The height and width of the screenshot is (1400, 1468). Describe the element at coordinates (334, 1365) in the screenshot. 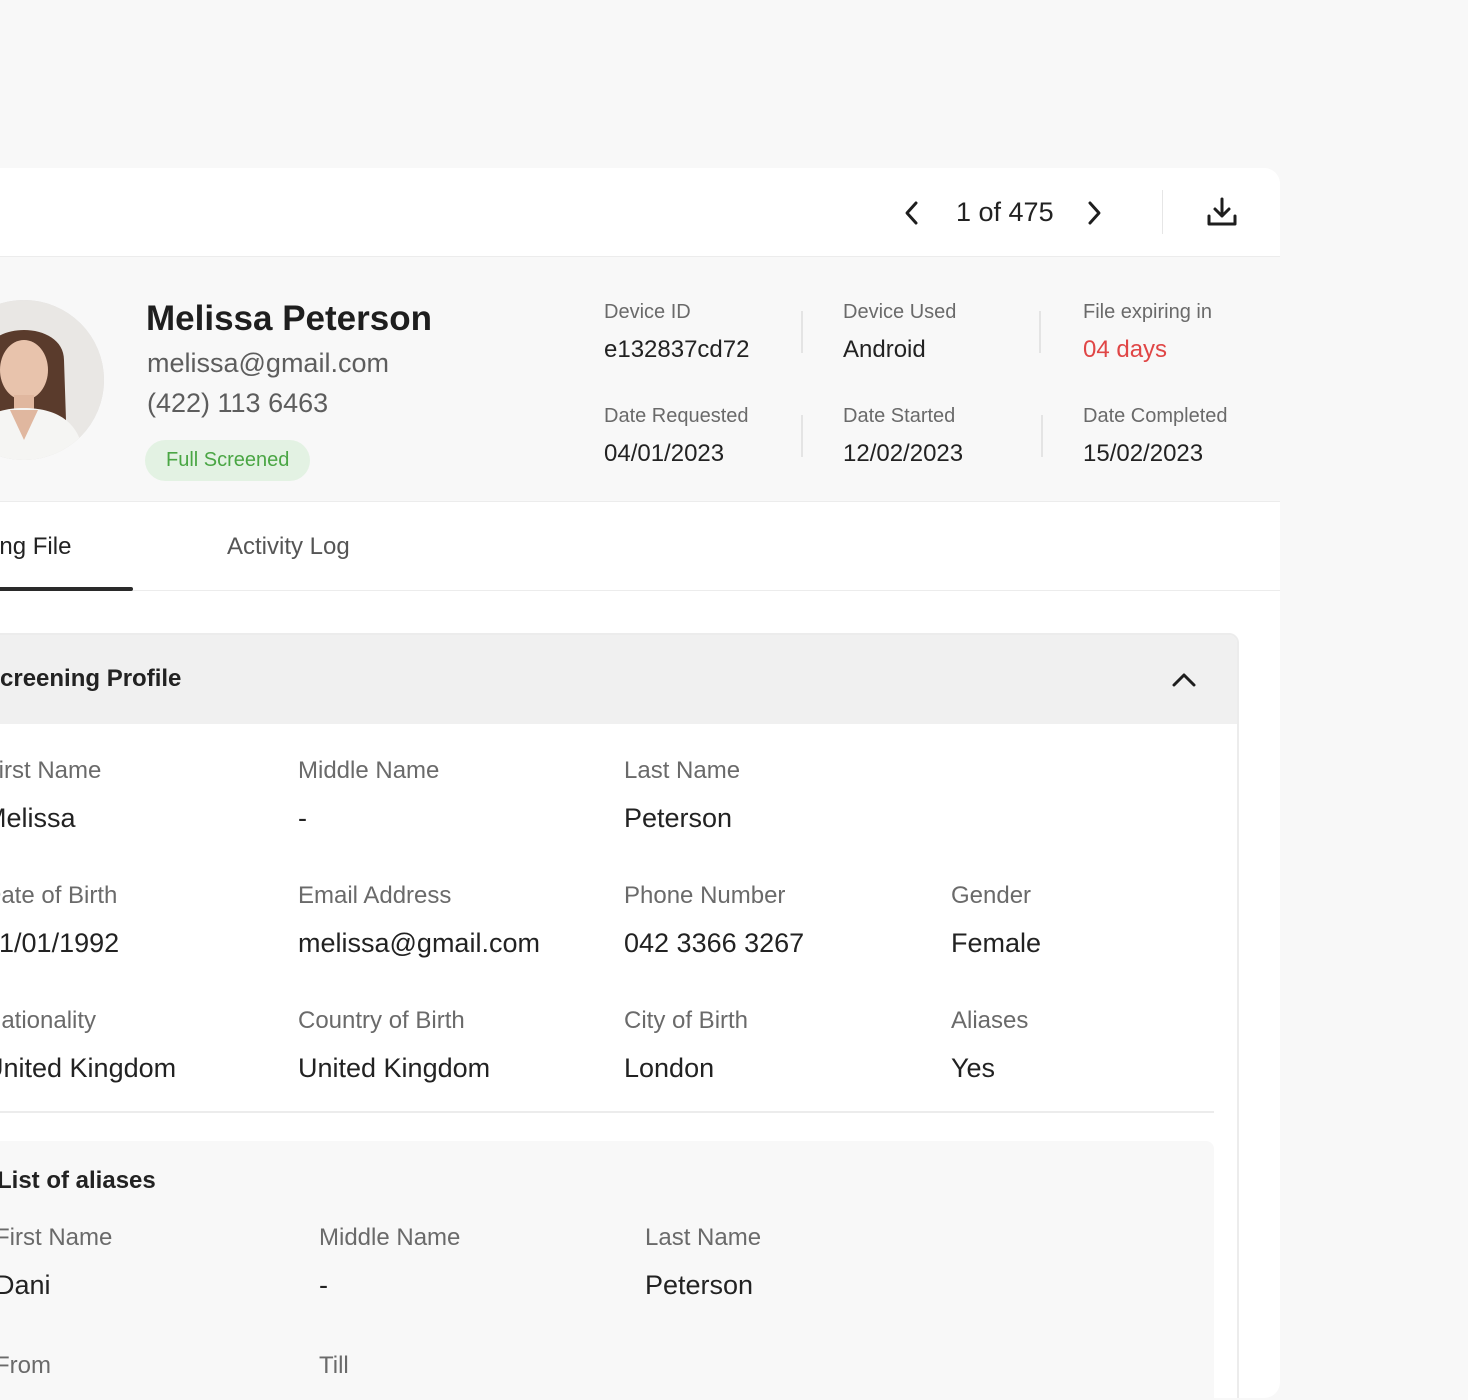

I see `alias-till-label: Till` at that location.